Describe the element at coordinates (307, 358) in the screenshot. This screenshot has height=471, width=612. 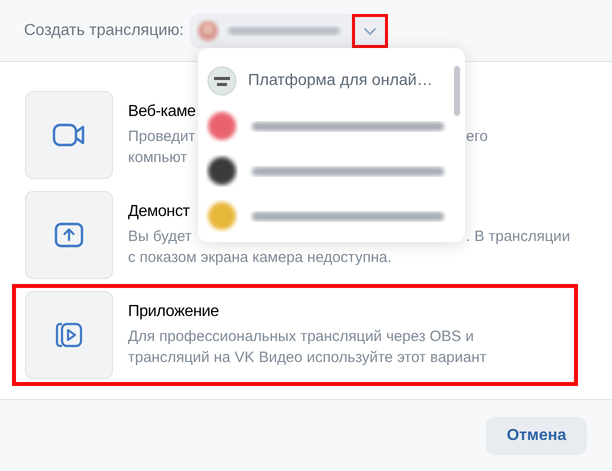
I see `option-description: трансляций на VK Видео используйте этот вариант` at that location.